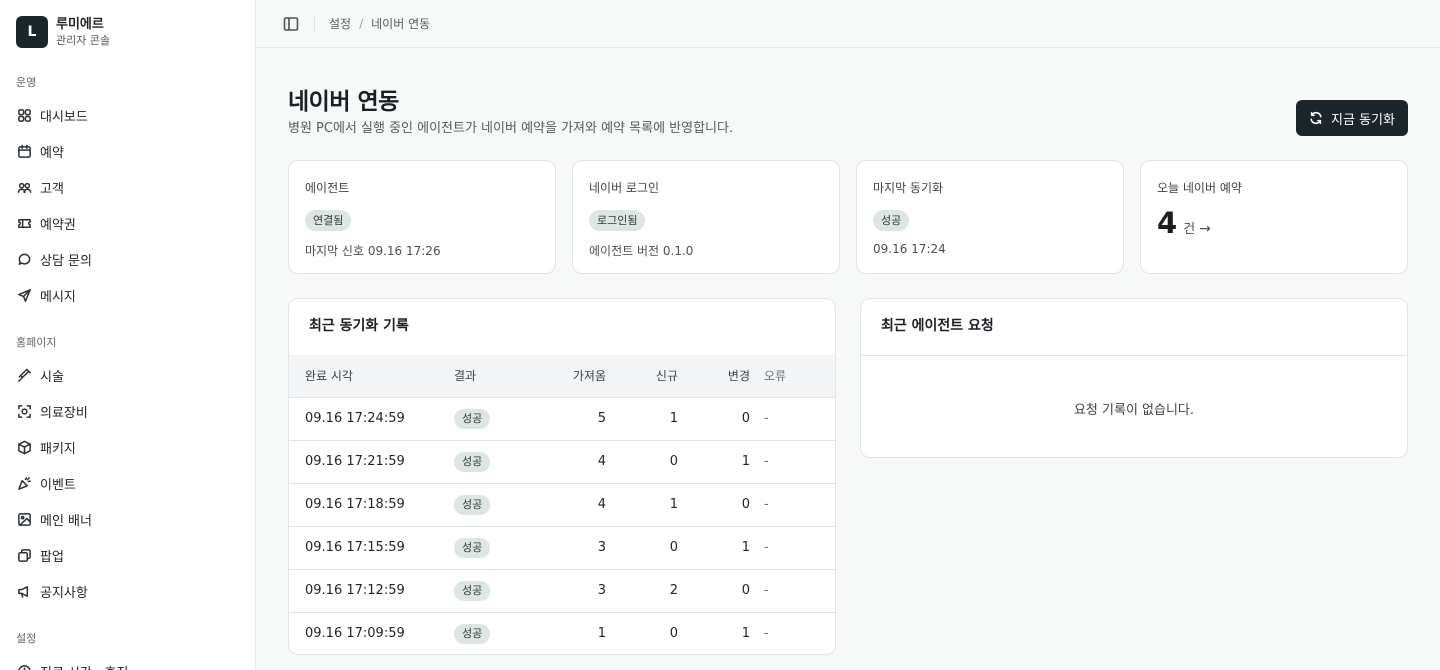 The height and width of the screenshot is (670, 1440). I want to click on cell-fetched: 3, so click(575, 591).